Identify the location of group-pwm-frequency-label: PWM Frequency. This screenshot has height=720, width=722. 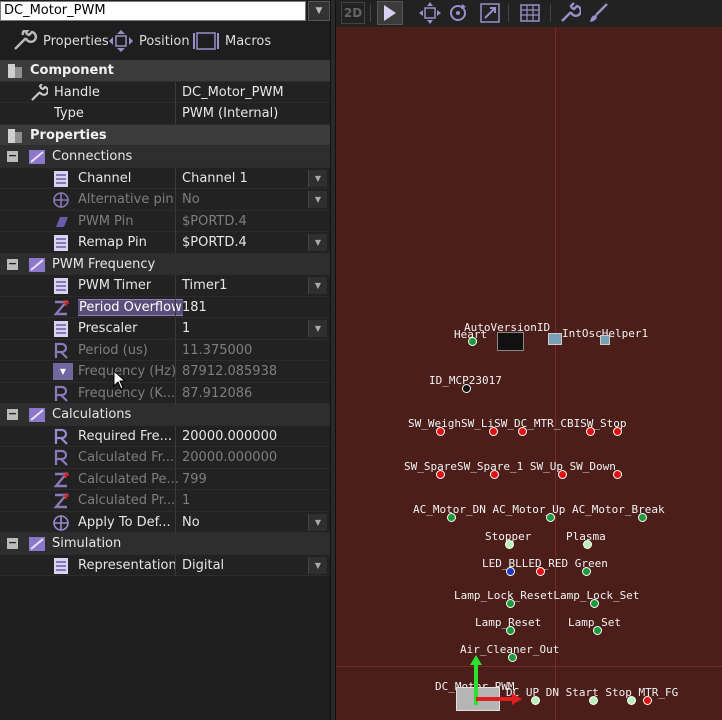
(104, 264).